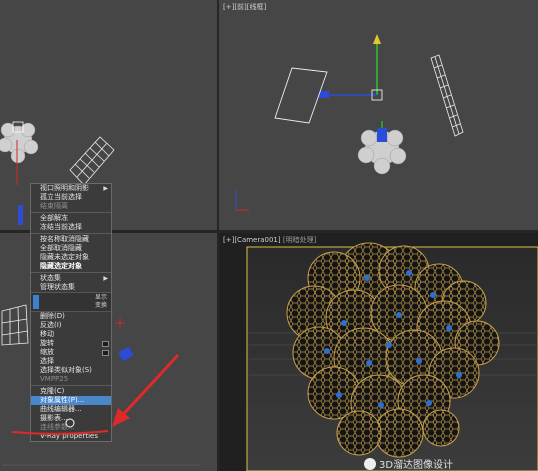  Describe the element at coordinates (36, 302) in the screenshot. I see `quad-selector` at that location.